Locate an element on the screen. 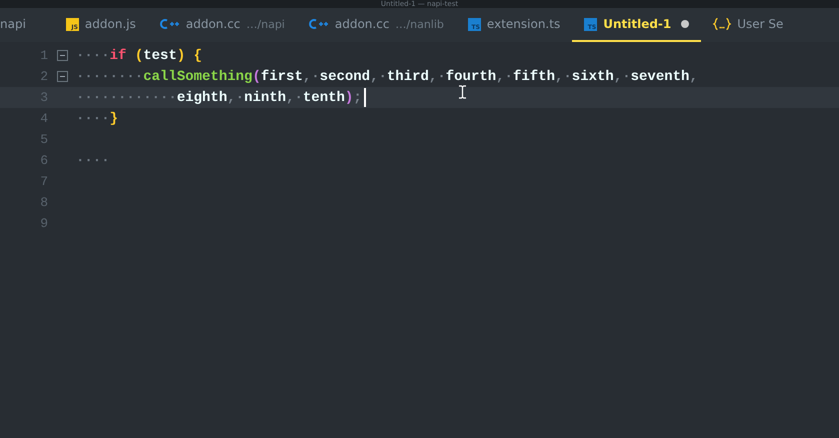  code-token: second is located at coordinates (345, 76).